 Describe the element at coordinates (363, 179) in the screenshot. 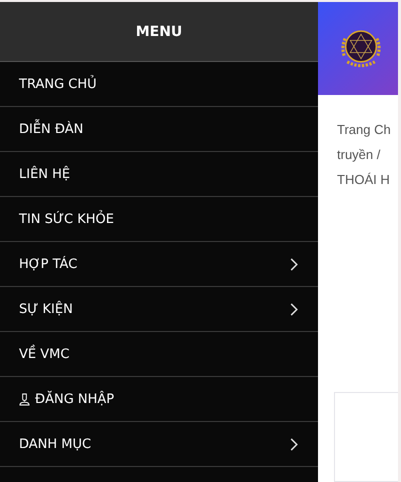

I see `breadcrumb-text: THOÁI H` at that location.